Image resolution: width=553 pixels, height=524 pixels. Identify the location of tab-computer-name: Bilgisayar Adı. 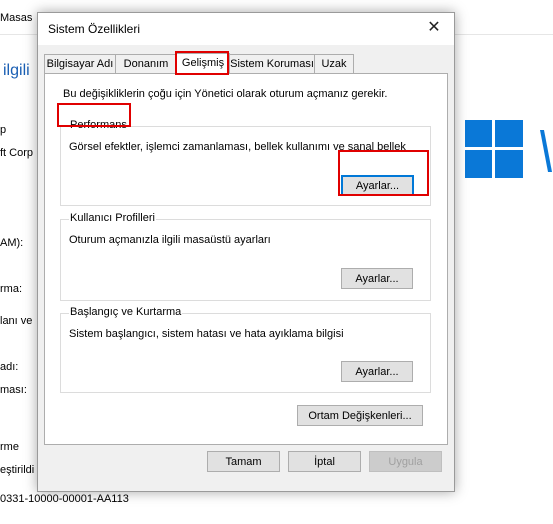
(80, 63).